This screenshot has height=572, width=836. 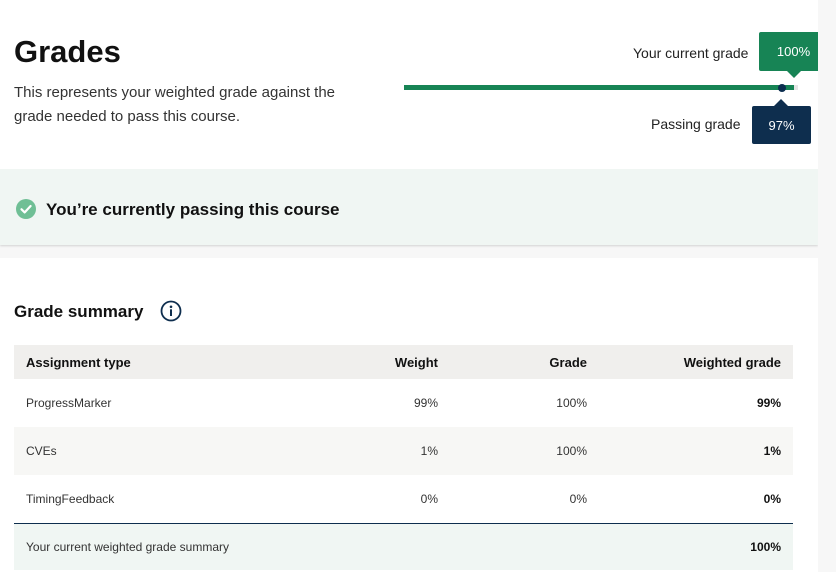 I want to click on passing-grade-value: 97%, so click(x=781, y=125).